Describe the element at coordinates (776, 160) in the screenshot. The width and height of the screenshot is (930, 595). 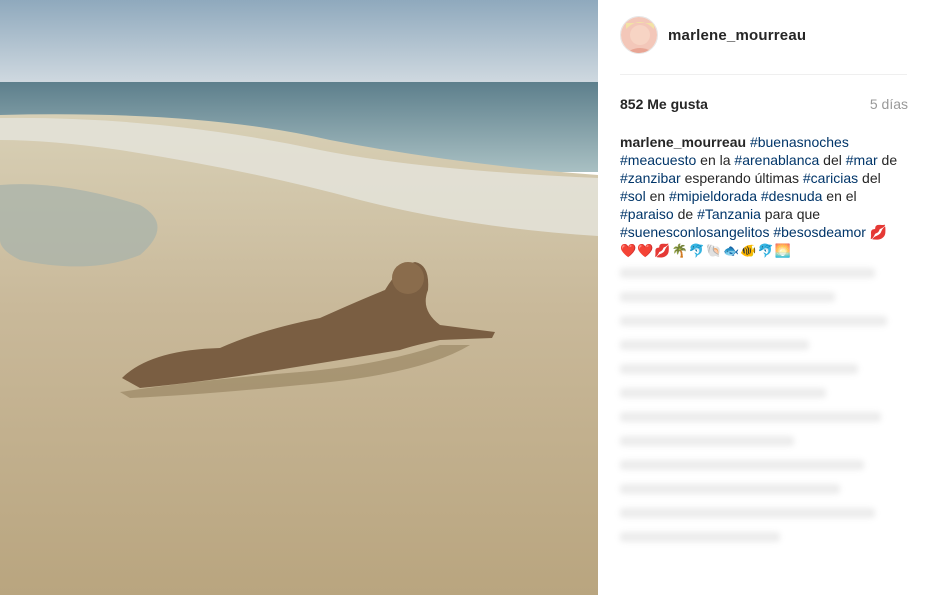
I see `hashtag-link: #arenablanca` at that location.